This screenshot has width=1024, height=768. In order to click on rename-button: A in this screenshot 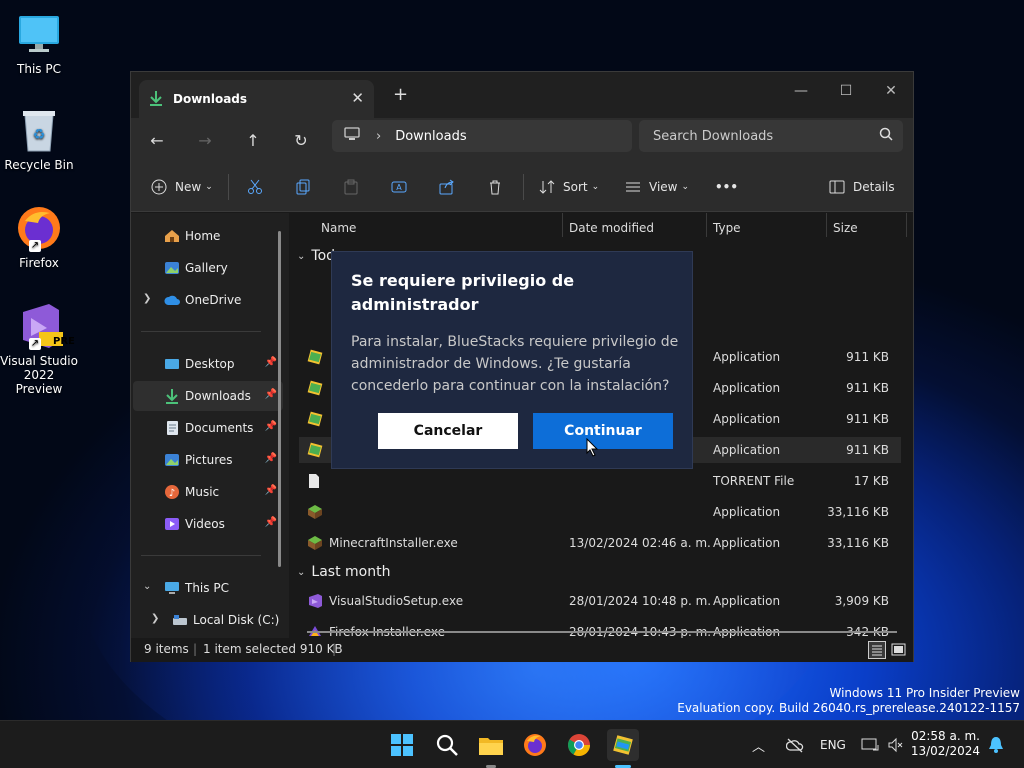, I will do `click(399, 187)`.